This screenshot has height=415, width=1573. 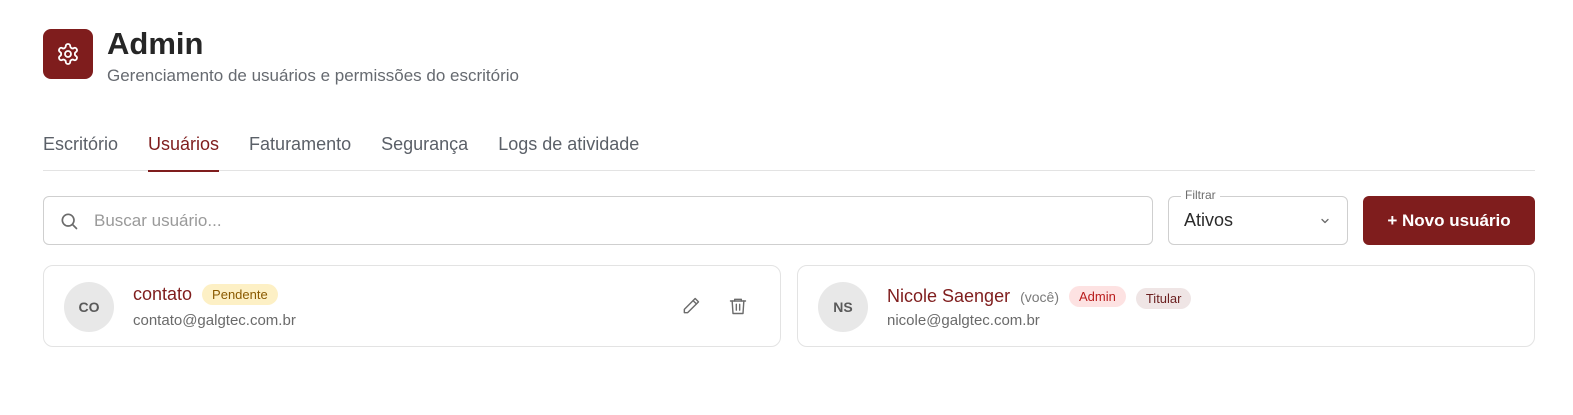 I want to click on role-badge-admin: Admin, so click(x=1097, y=296).